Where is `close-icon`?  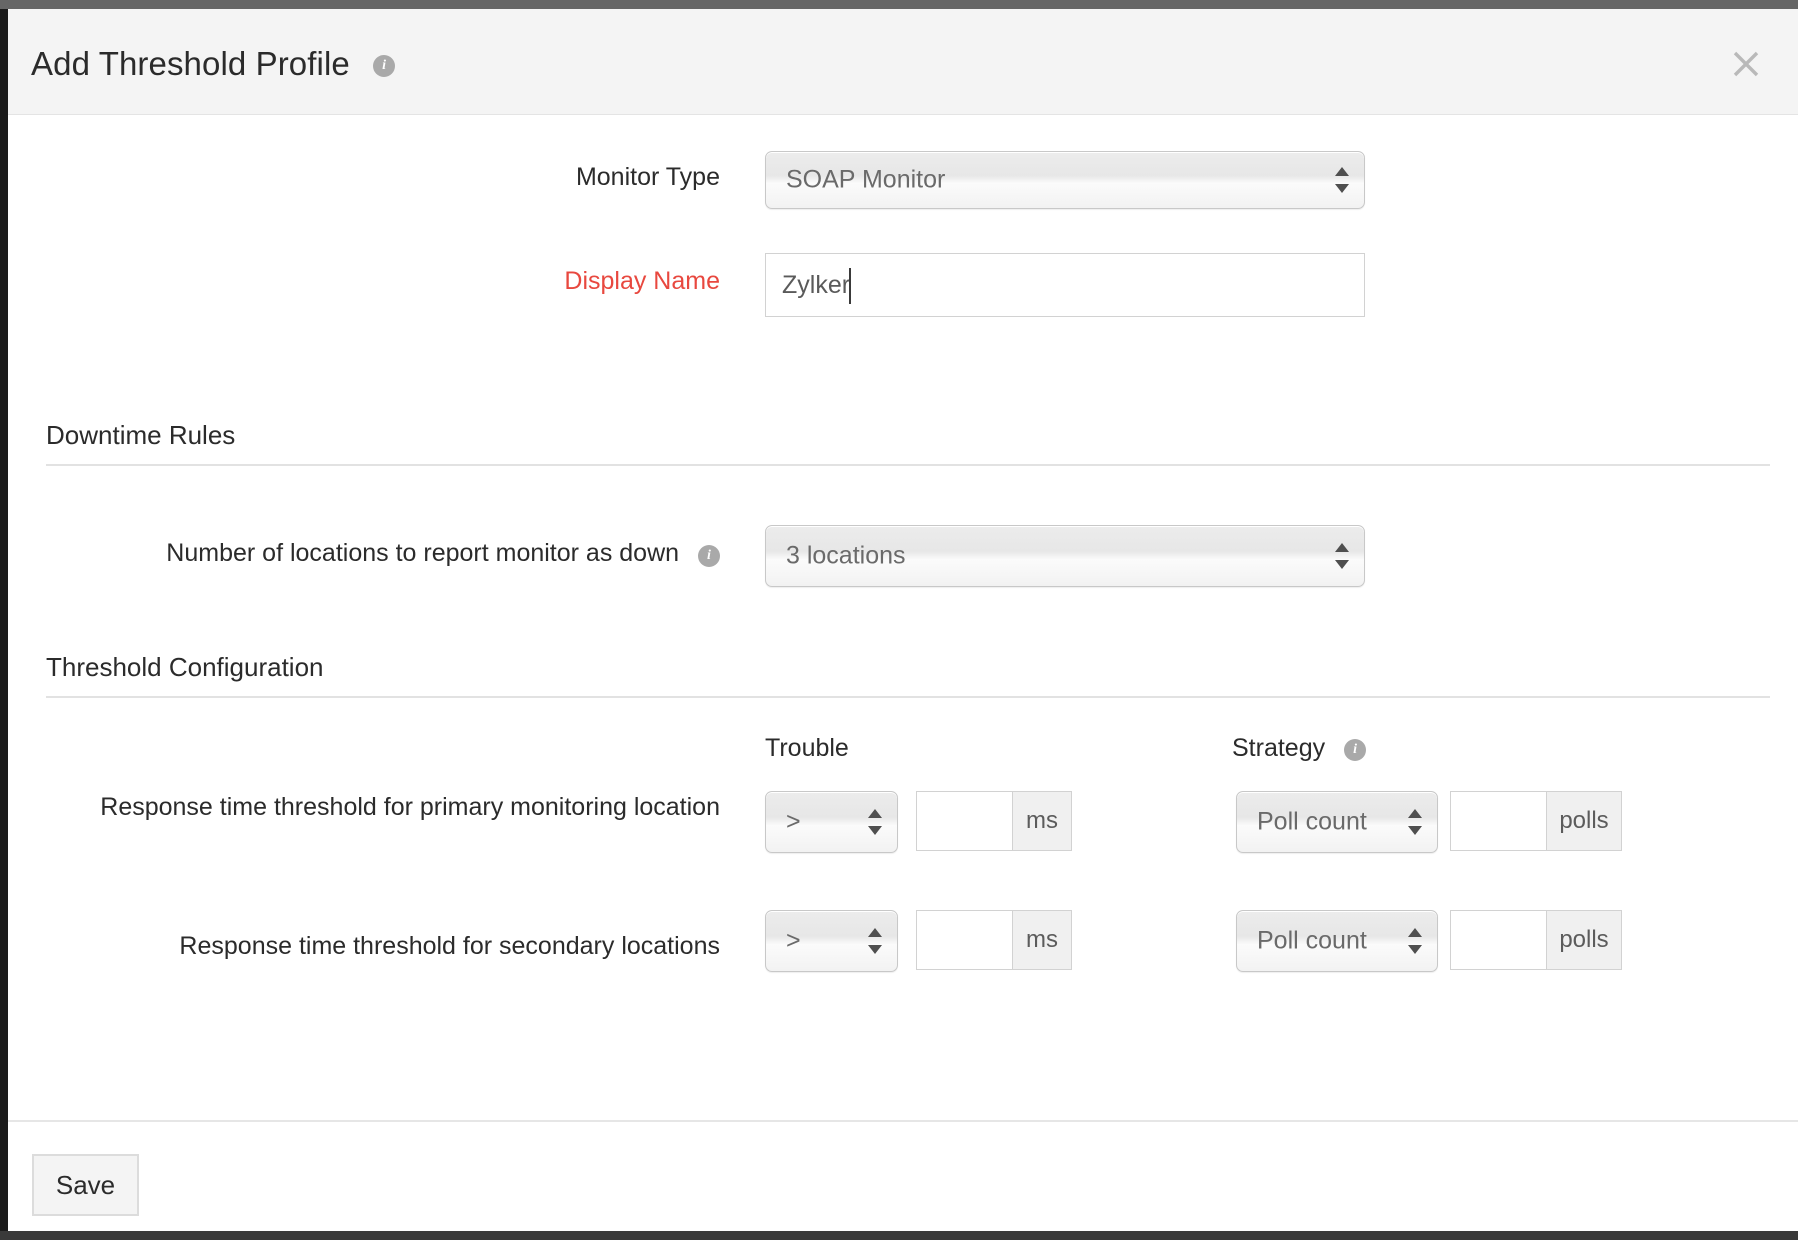
close-icon is located at coordinates (1746, 64).